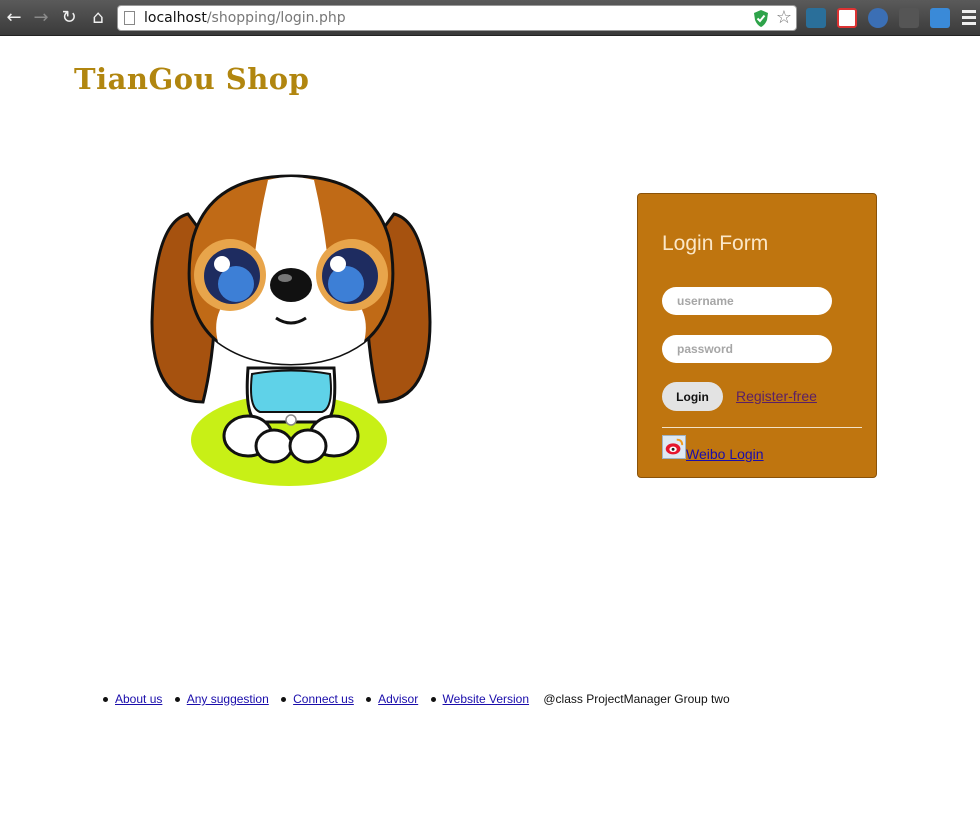 The width and height of the screenshot is (980, 840). Describe the element at coordinates (715, 243) in the screenshot. I see `login-form-title: Login Form` at that location.